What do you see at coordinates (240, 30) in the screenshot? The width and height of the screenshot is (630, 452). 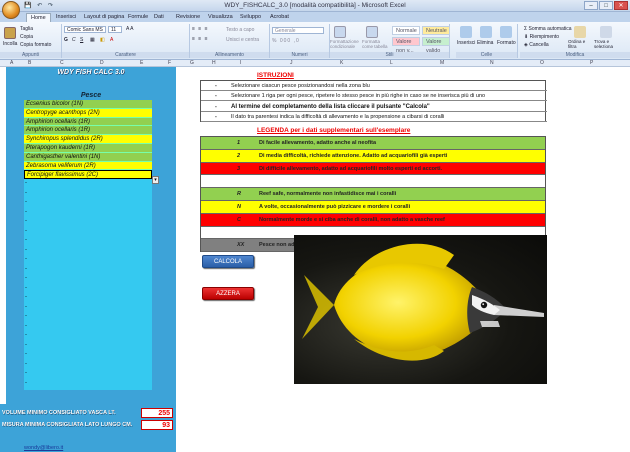 I see `wrap-text-button: Testo a capo` at bounding box center [240, 30].